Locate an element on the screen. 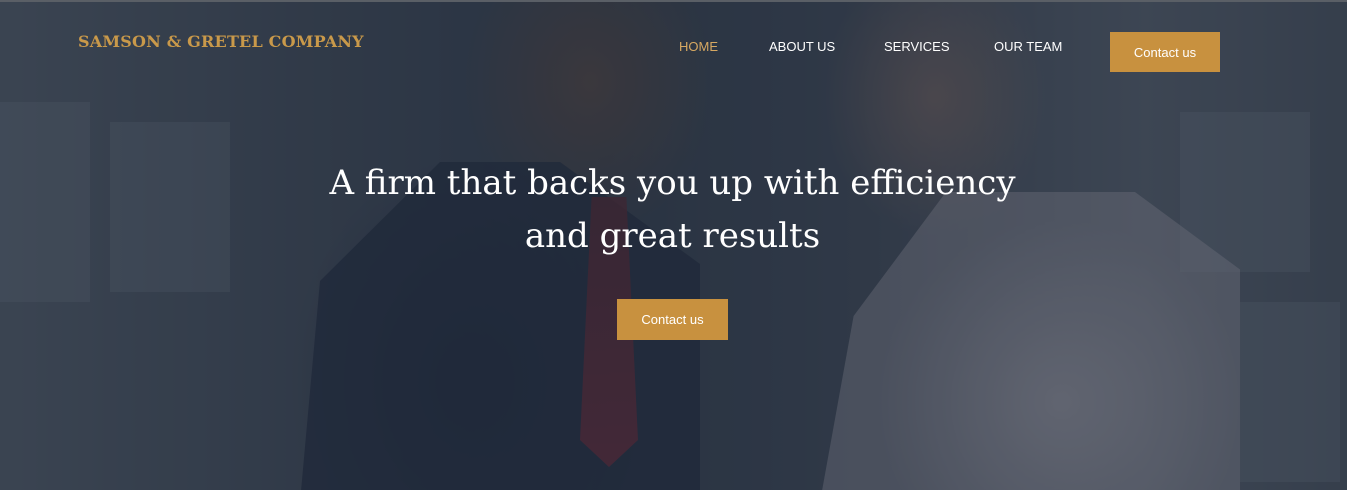  header-contact-button: Contact us is located at coordinates (1165, 52).